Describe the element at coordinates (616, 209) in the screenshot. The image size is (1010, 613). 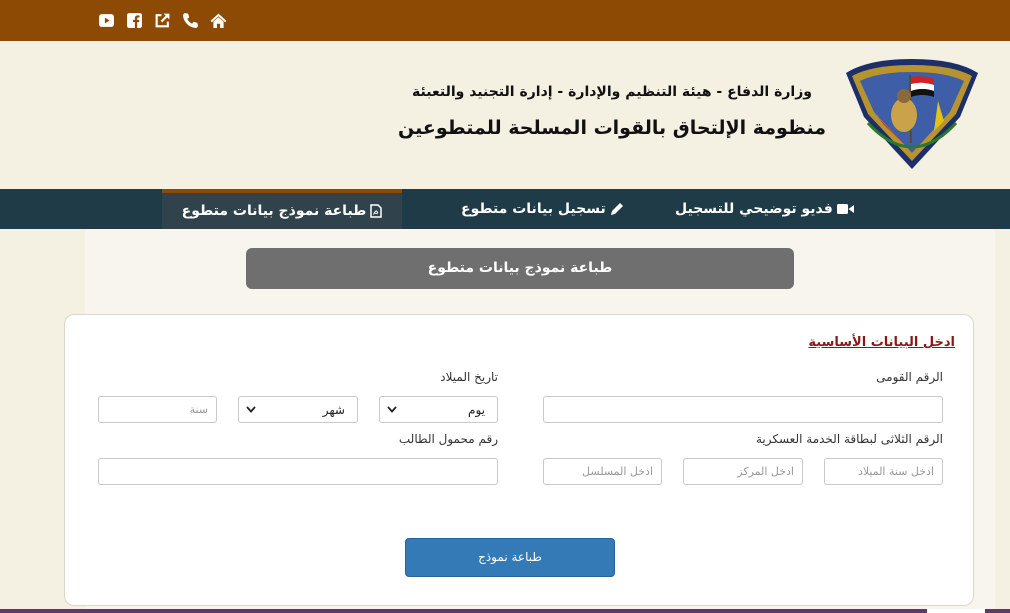
I see `pencil-icon` at that location.